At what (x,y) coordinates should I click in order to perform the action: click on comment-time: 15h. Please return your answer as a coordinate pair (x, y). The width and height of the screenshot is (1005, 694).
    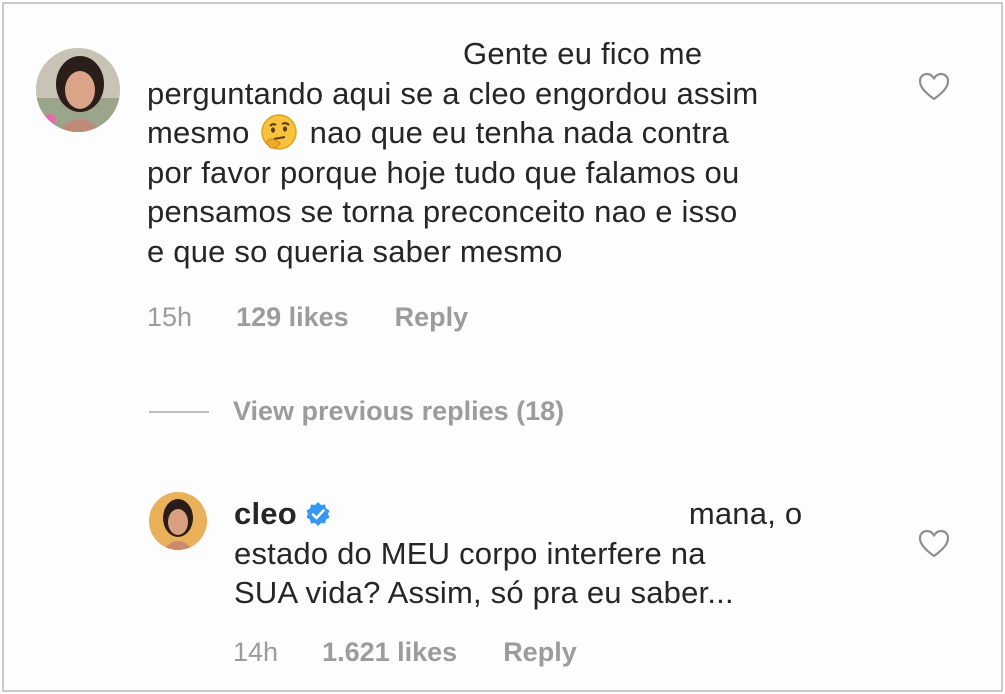
    Looking at the image, I should click on (170, 317).